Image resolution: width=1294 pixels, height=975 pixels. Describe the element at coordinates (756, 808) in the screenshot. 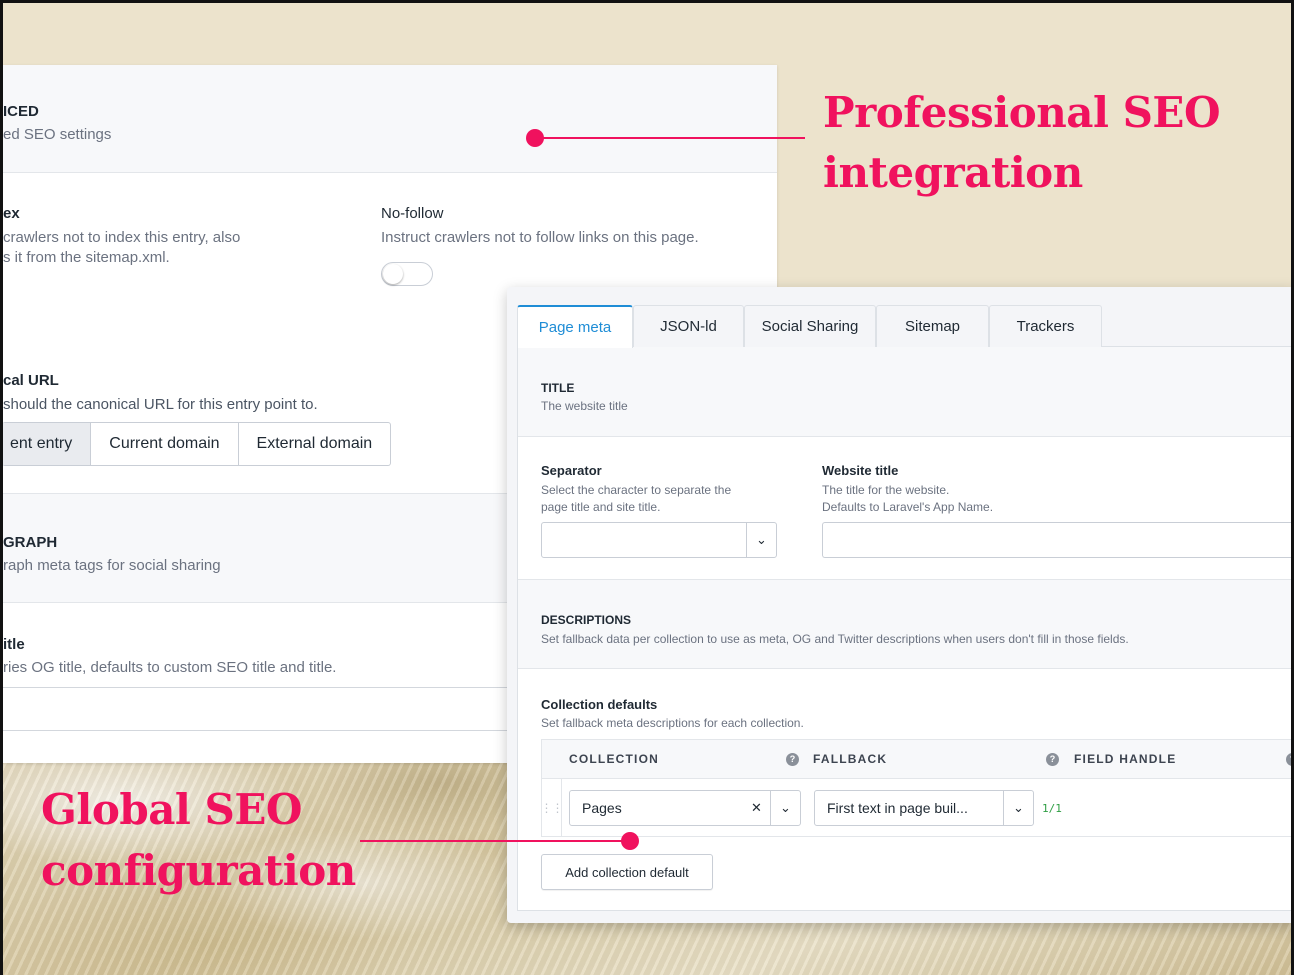

I see `clear-icon: ✕` at that location.